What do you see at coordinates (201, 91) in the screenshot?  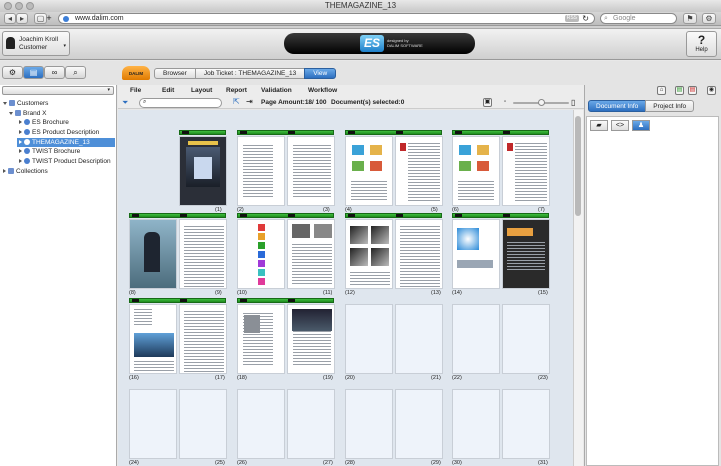 I see `menu-layout: Layout` at bounding box center [201, 91].